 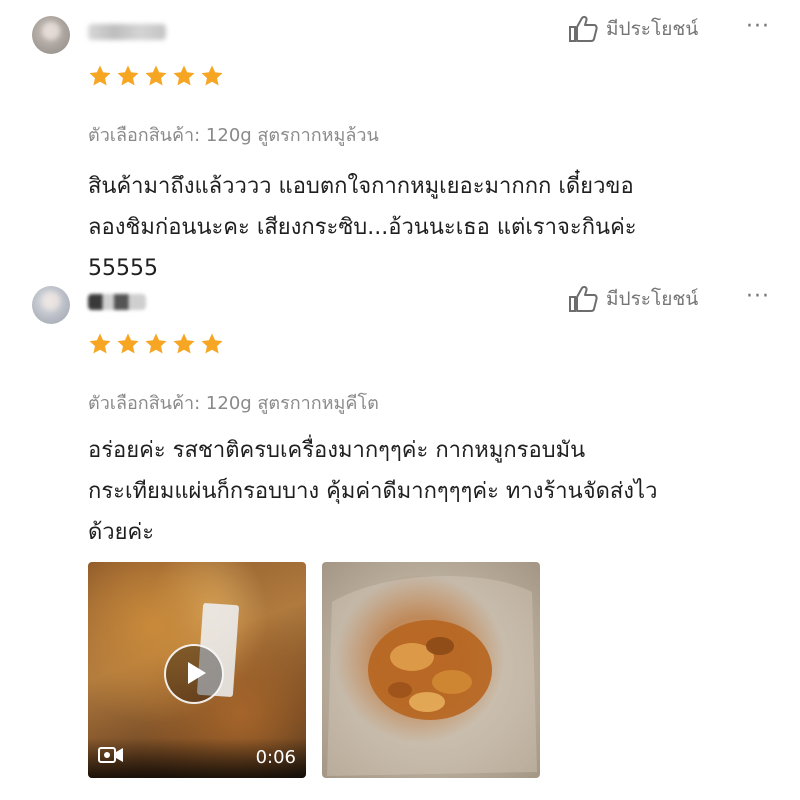 What do you see at coordinates (111, 757) in the screenshot?
I see `video-camera-icon` at bounding box center [111, 757].